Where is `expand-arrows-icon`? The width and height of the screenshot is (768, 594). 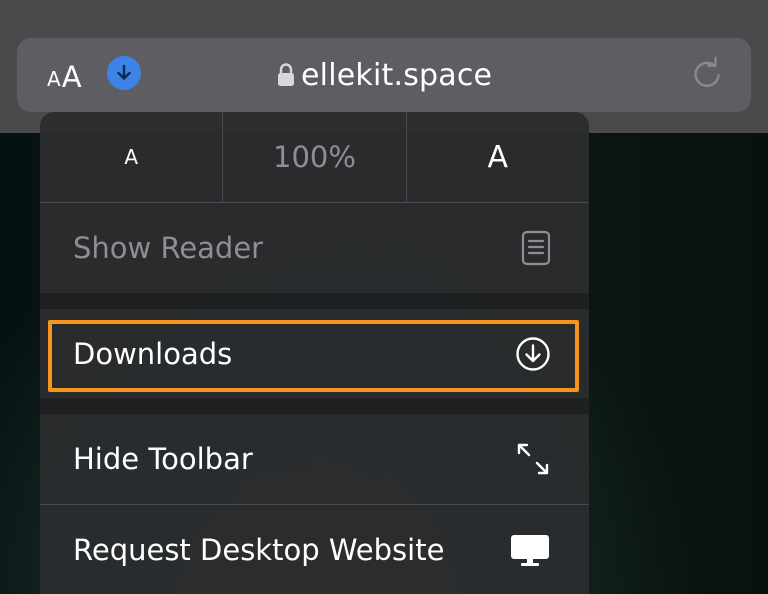 expand-arrows-icon is located at coordinates (533, 459).